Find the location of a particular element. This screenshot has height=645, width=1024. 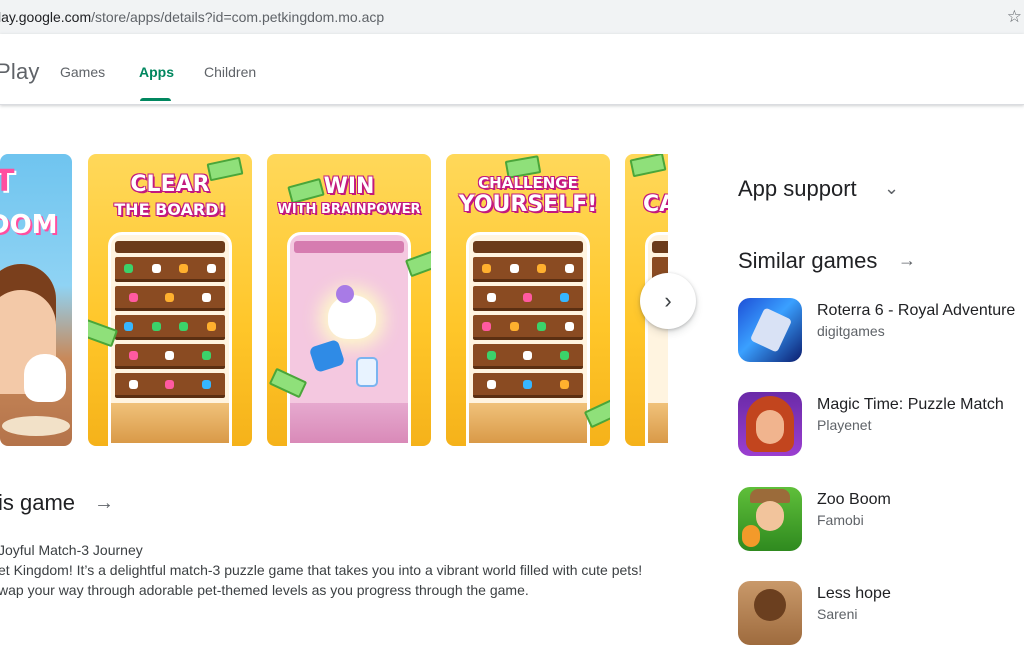

game-name: Less hope is located at coordinates (854, 593).